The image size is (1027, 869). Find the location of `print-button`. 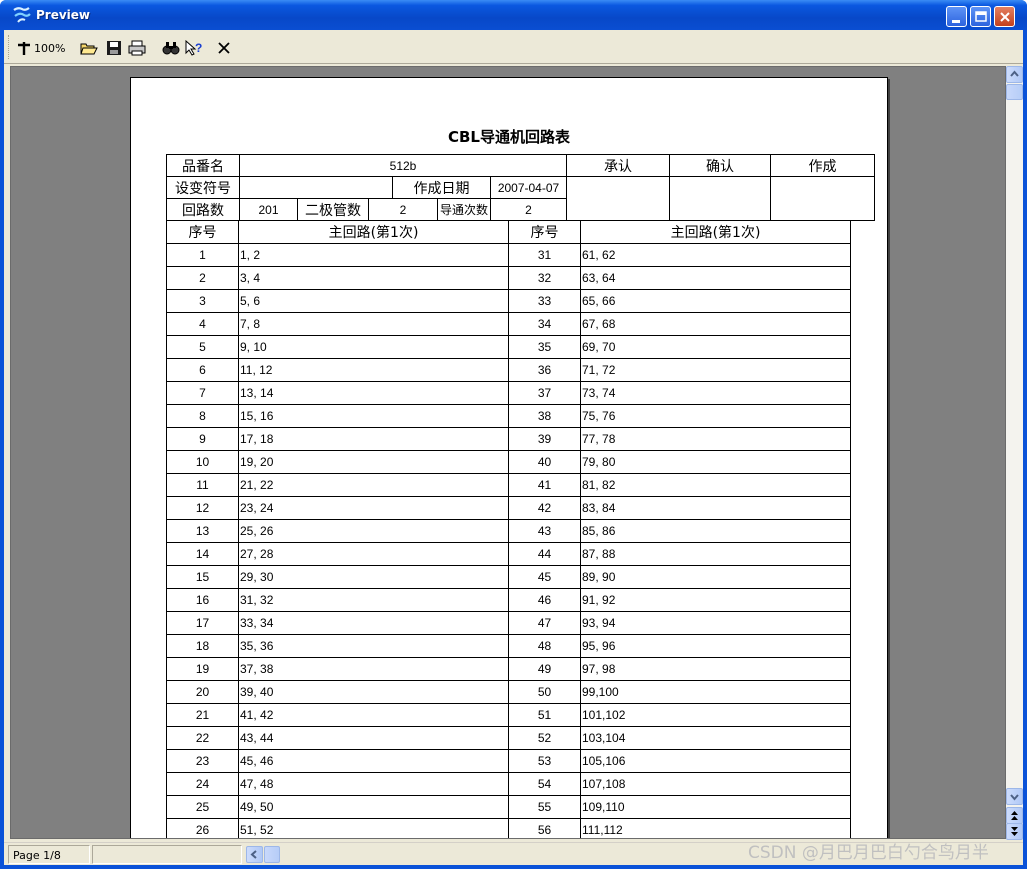

print-button is located at coordinates (137, 48).